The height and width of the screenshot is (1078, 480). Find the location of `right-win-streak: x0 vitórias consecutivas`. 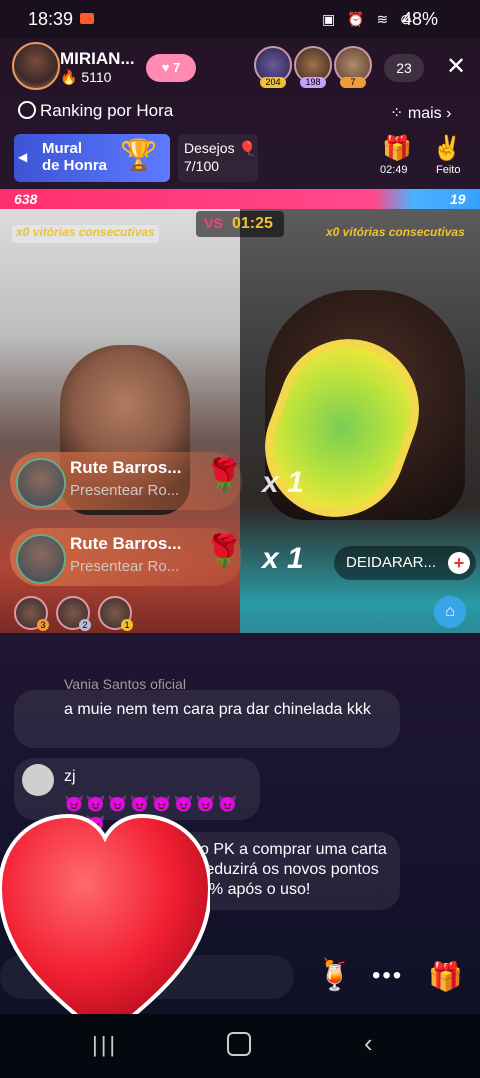

right-win-streak: x0 vitórias consecutivas is located at coordinates (395, 232).